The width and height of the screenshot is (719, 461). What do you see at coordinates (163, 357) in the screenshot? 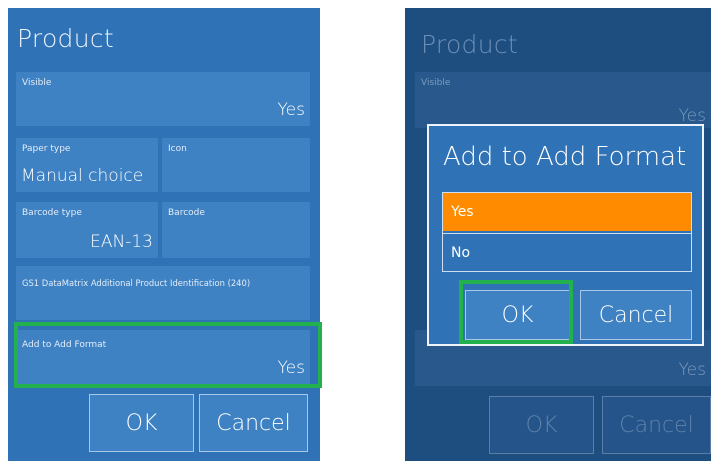
I see `add-to-format-field: Add to Add Format Yes` at bounding box center [163, 357].